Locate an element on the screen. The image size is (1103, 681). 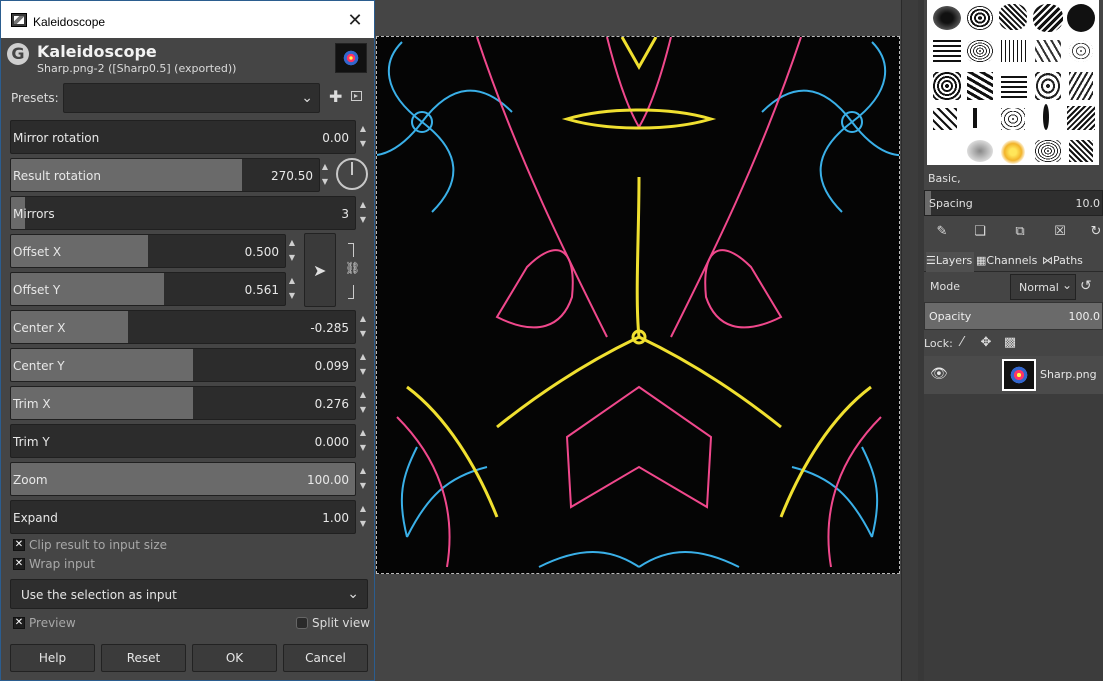
layer-item: 👁 Sharp.png is located at coordinates (1013, 375).